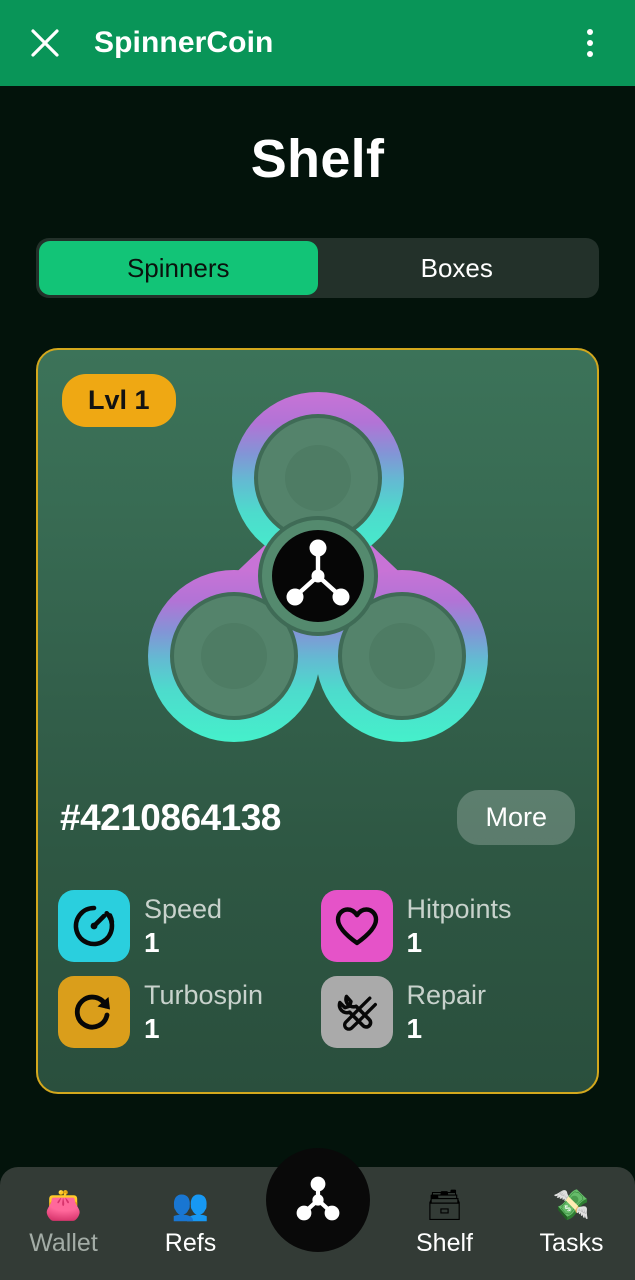 This screenshot has height=1280, width=635. What do you see at coordinates (94, 926) in the screenshot?
I see `speedometer-icon` at bounding box center [94, 926].